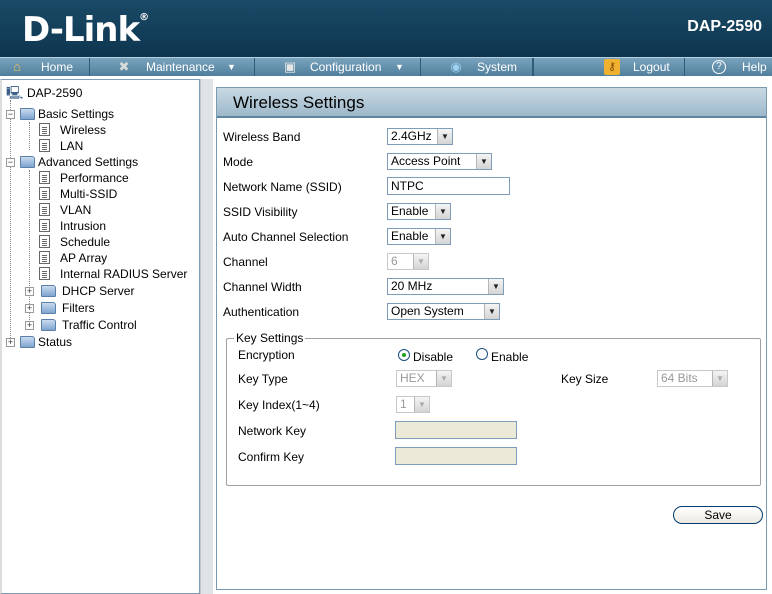  I want to click on tree-dhcp-label: DHCP Server, so click(98, 291).